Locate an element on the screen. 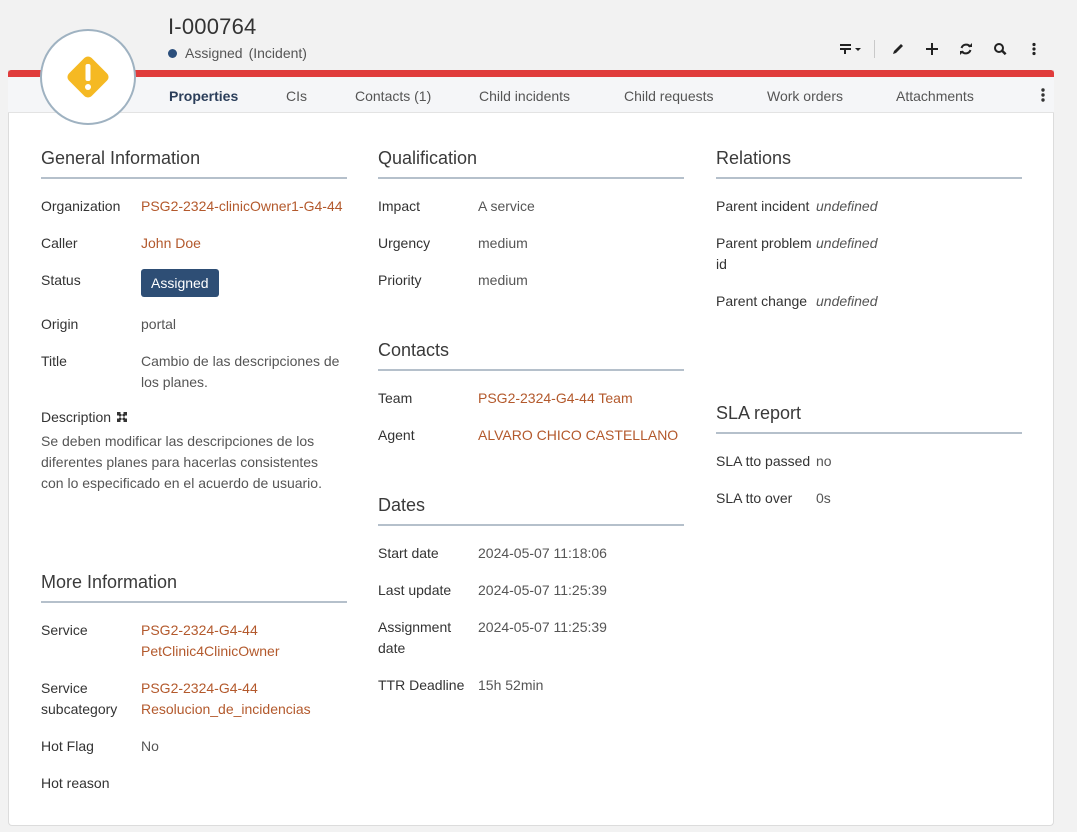 This screenshot has height=832, width=1077. tab-properties: Properties is located at coordinates (203, 96).